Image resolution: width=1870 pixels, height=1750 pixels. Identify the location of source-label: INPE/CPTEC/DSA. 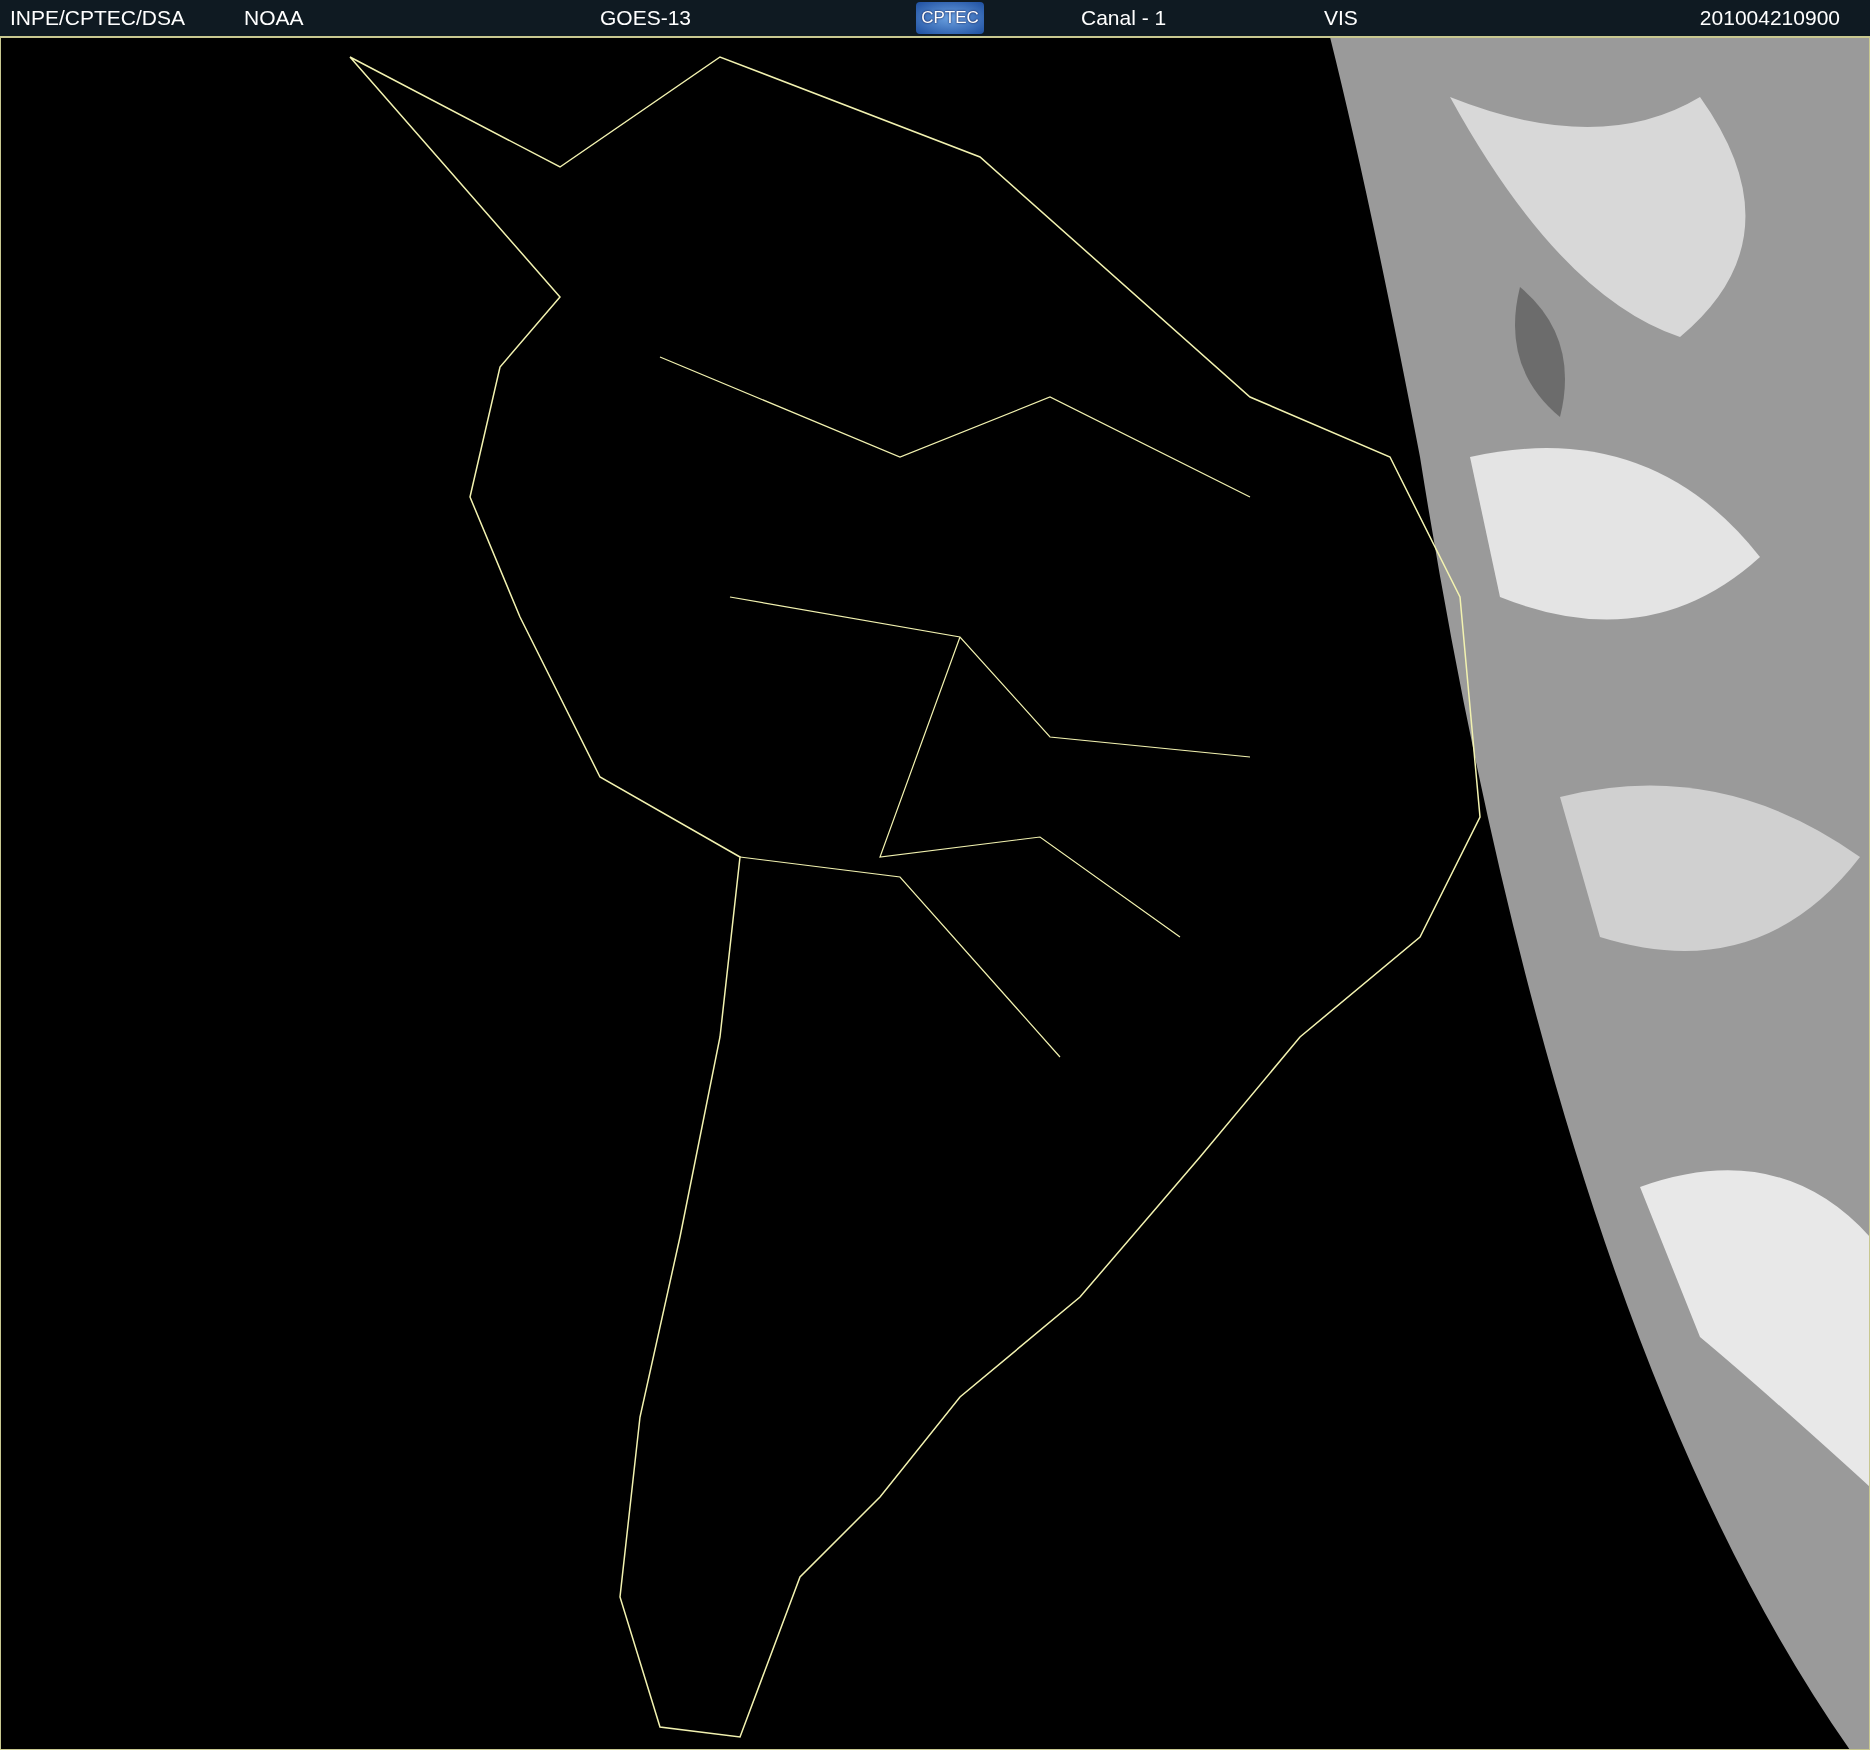
(98, 18).